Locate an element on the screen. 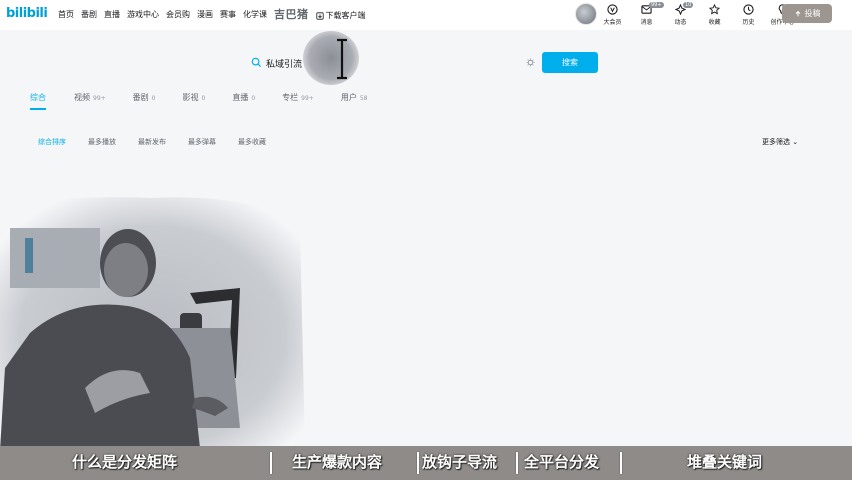  subtitle-segment: 什么是分发矩阵 is located at coordinates (125, 462).